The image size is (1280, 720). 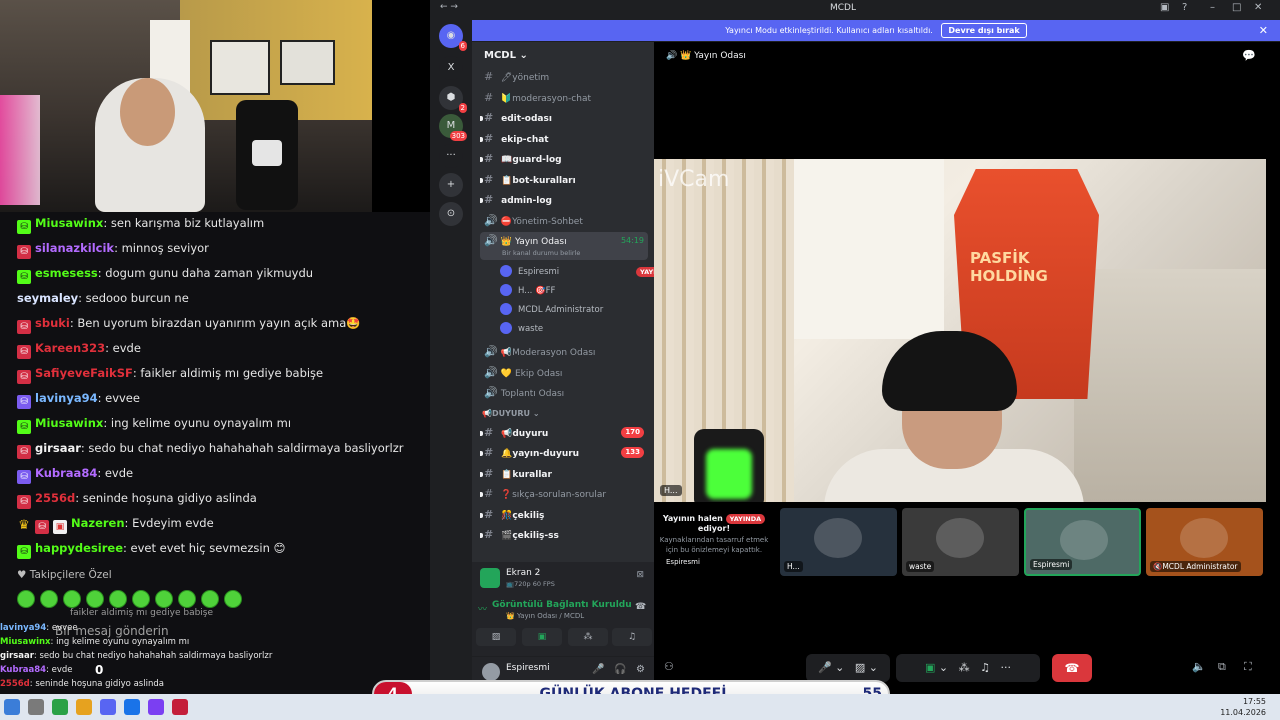 What do you see at coordinates (564, 494) in the screenshot?
I see `channel-item: # ❓sıkça-sorulan-sorular` at bounding box center [564, 494].